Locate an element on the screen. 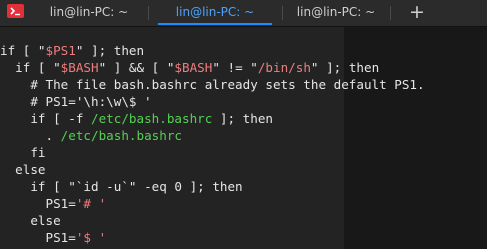 The height and width of the screenshot is (249, 487). terminal-line: if [ -f /etc/bash.bashrc ]; then is located at coordinates (136, 118).